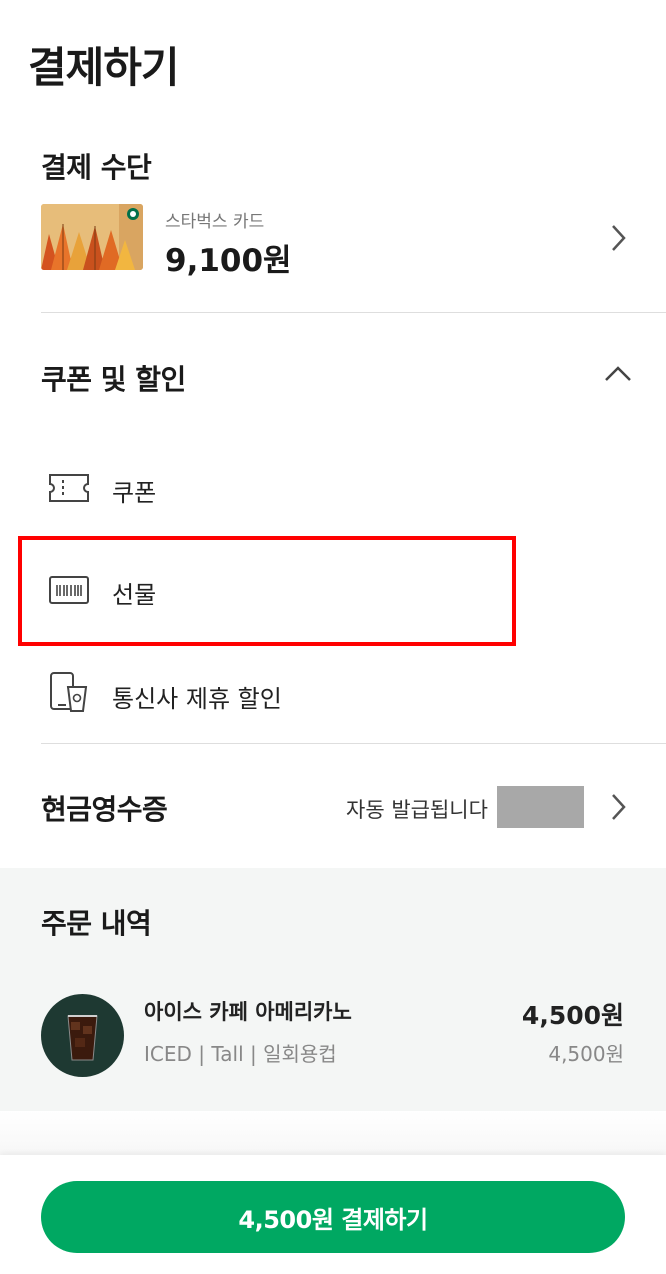 This screenshot has width=666, height=1274. What do you see at coordinates (248, 1012) in the screenshot?
I see `order-item-name: 아이스 카페 아메리카노` at bounding box center [248, 1012].